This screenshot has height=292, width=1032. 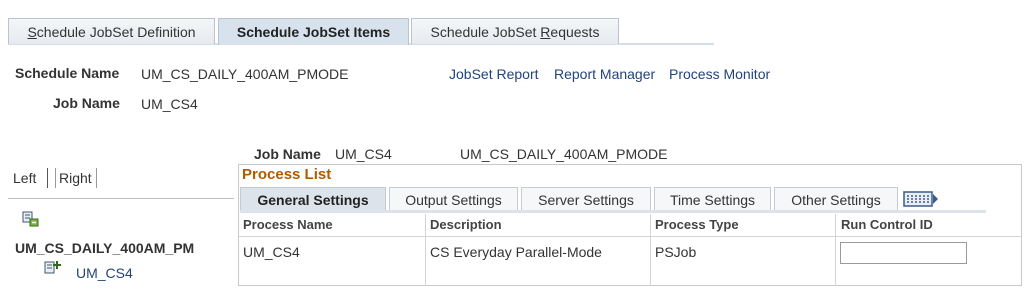 I want to click on report-manager-link: Report Manager, so click(x=604, y=74).